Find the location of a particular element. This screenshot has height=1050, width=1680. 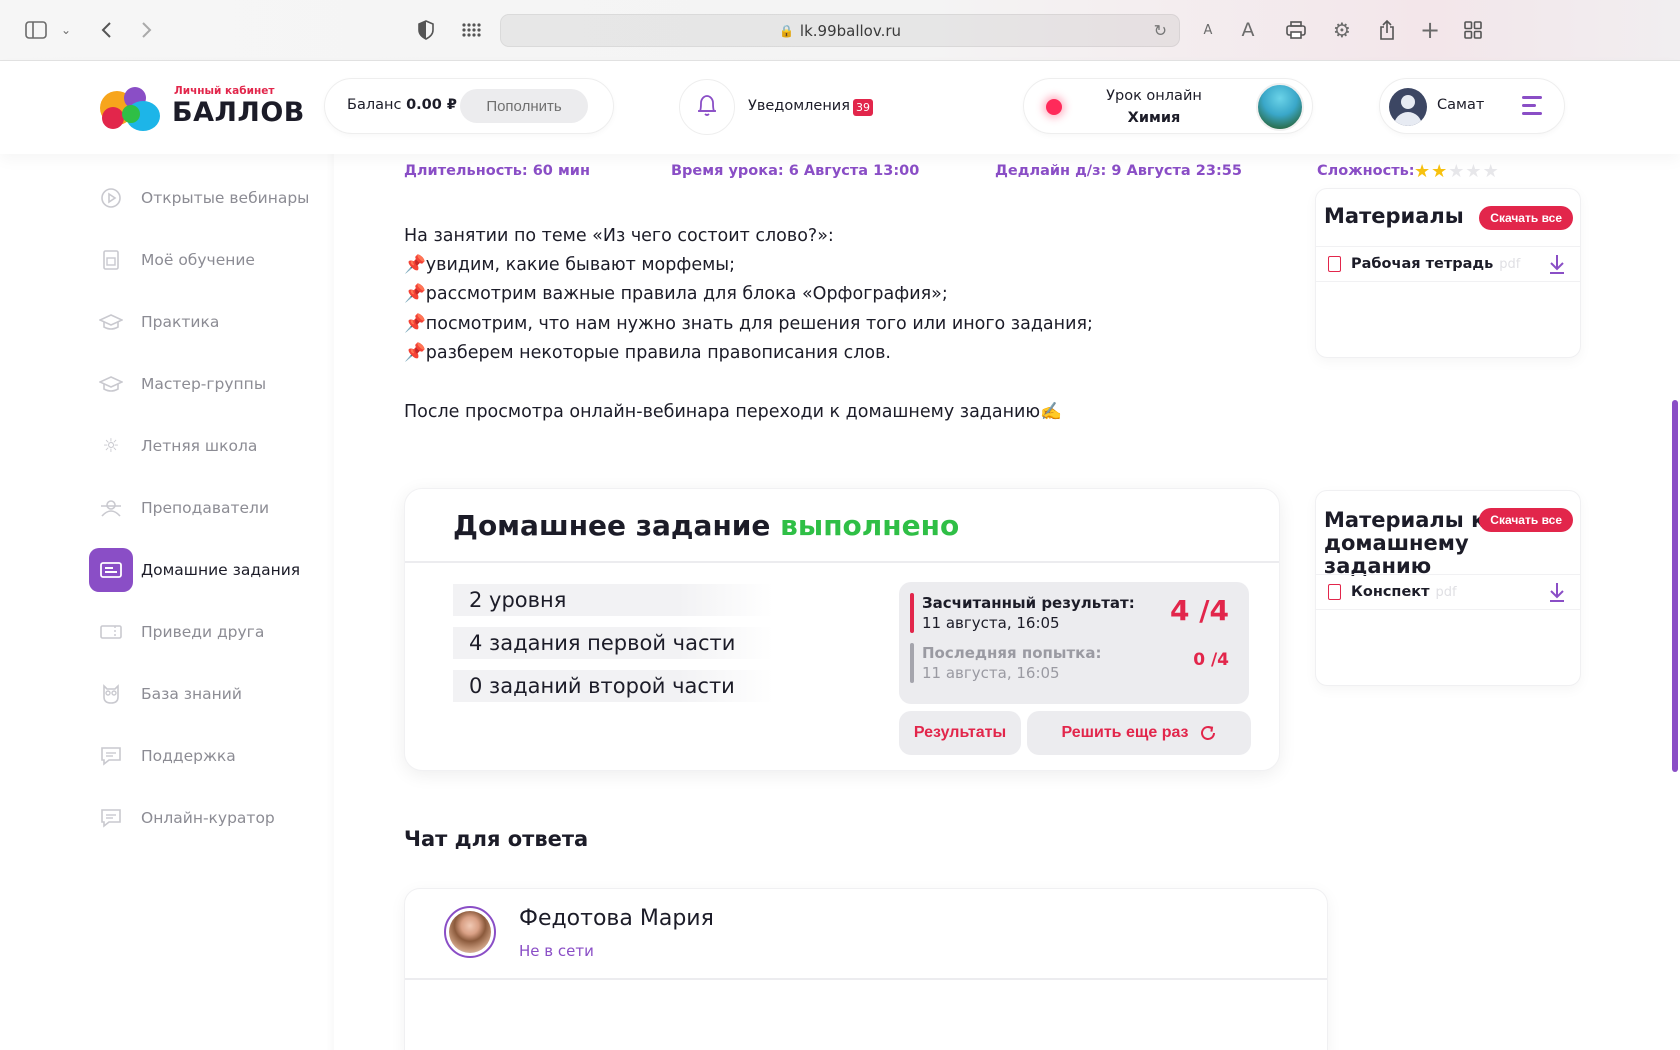

sidebar-item-support: Поддержка is located at coordinates (206, 756).